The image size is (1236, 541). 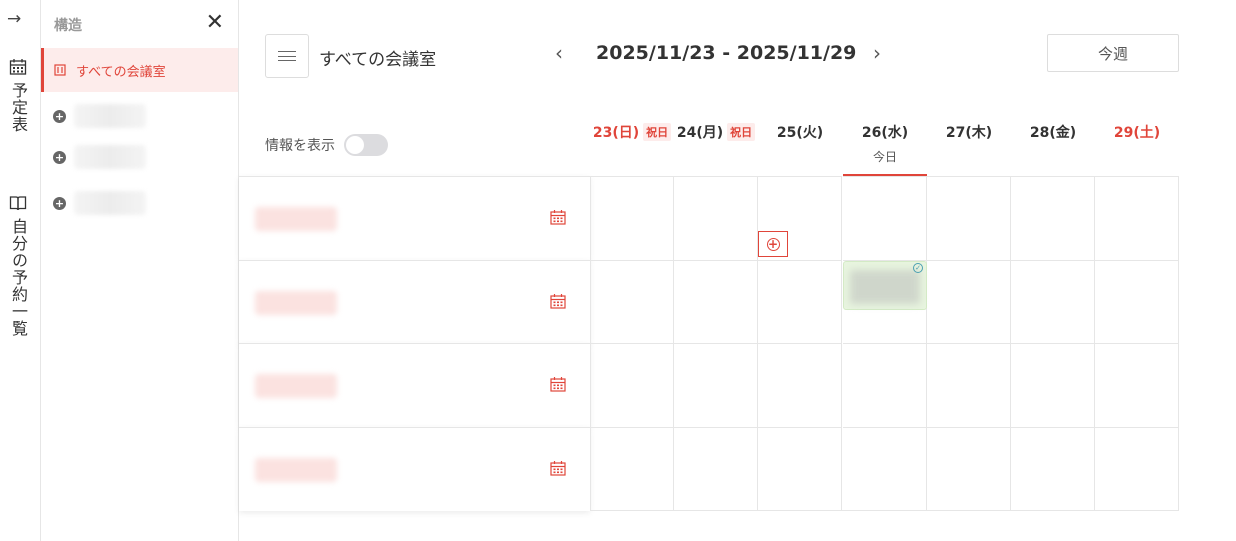 I want to click on day-label: 26(水), so click(x=885, y=133).